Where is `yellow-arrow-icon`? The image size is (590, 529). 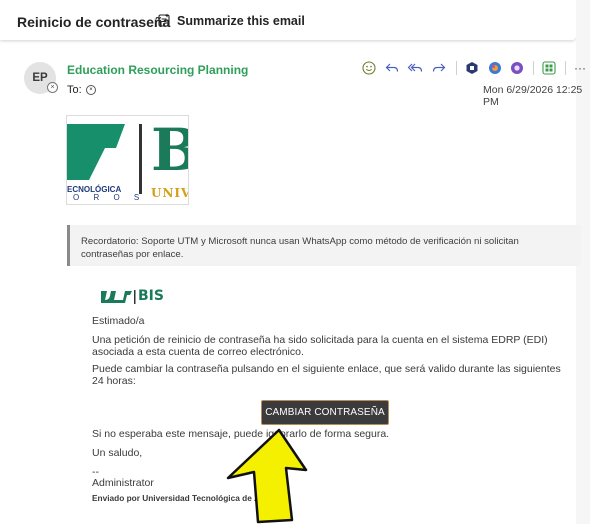
yellow-arrow-icon is located at coordinates (264, 478).